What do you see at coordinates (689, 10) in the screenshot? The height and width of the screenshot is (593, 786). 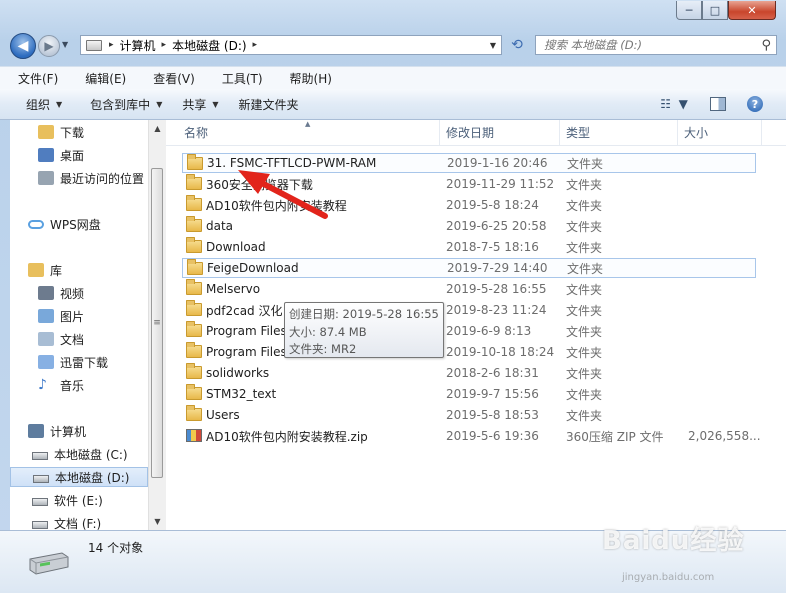 I see `minimize-button: ─` at bounding box center [689, 10].